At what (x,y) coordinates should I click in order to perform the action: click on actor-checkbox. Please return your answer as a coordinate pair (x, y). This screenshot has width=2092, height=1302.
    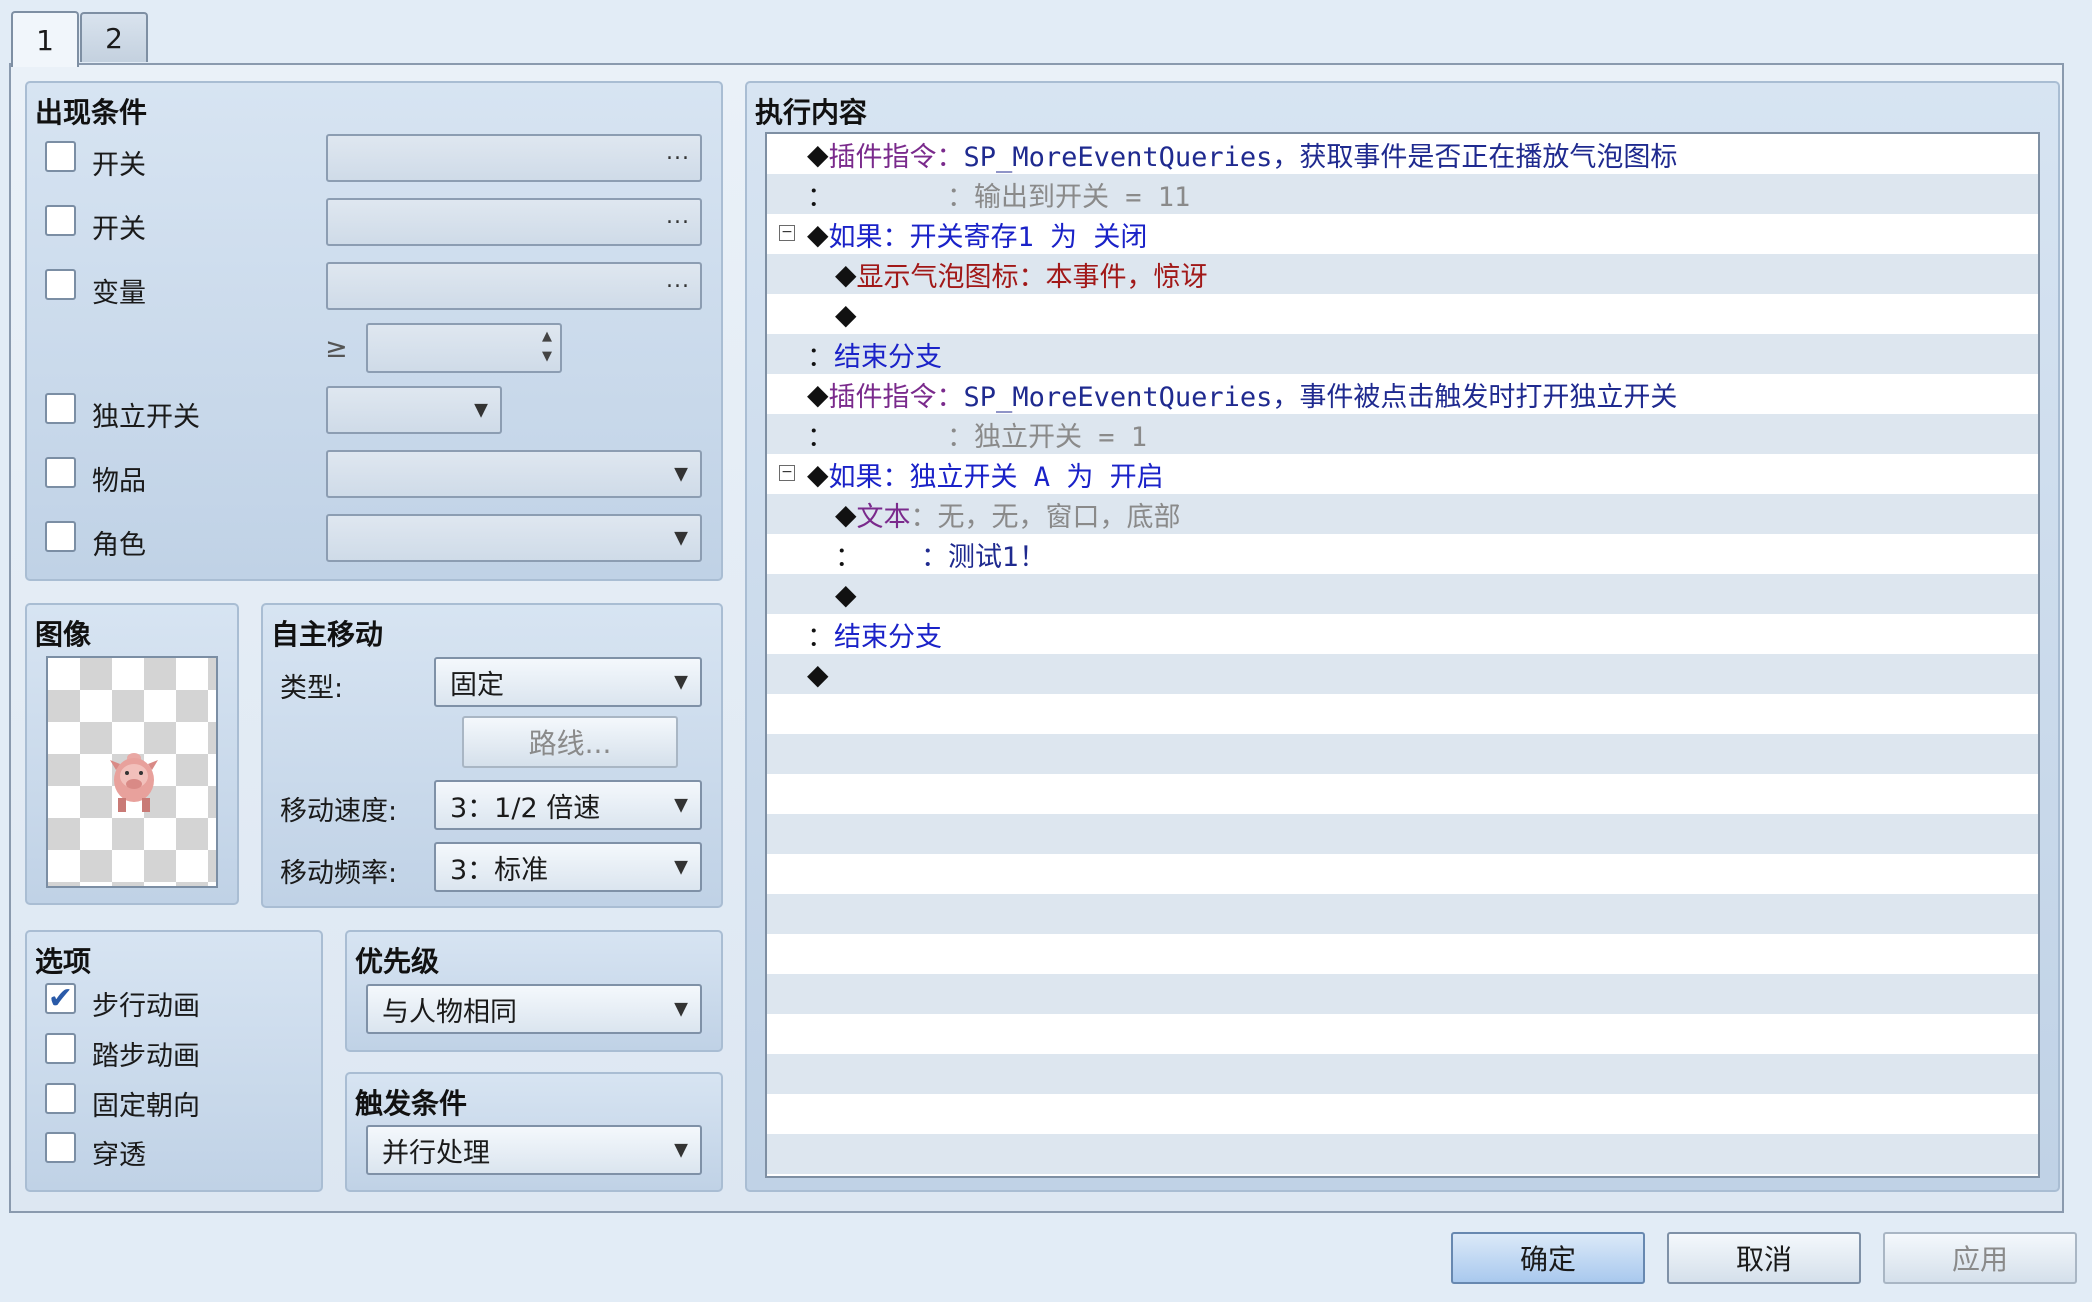
    Looking at the image, I should click on (60, 536).